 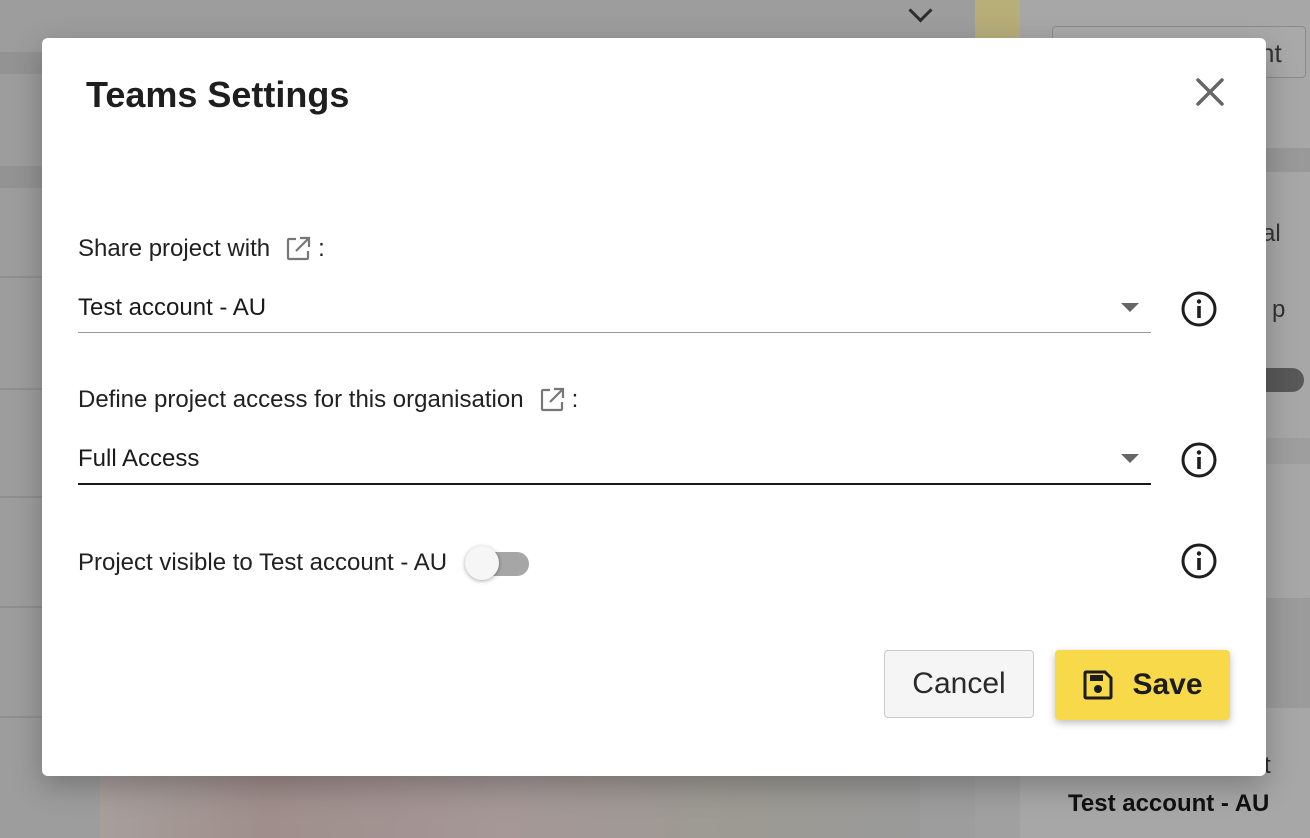 What do you see at coordinates (1210, 92) in the screenshot?
I see `close-icon` at bounding box center [1210, 92].